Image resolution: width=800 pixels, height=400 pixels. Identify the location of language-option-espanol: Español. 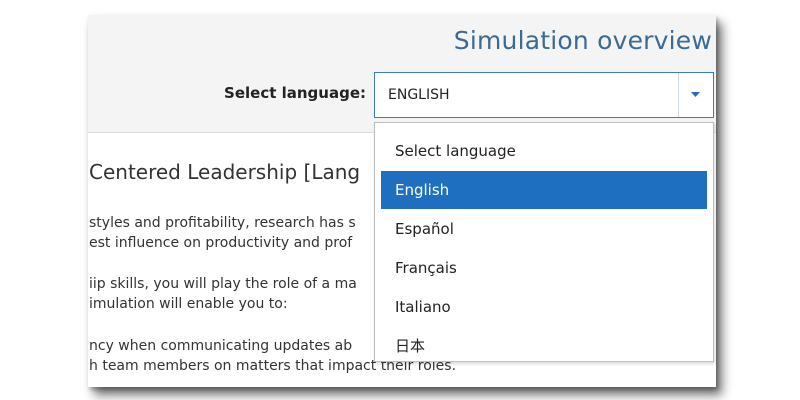
(544, 229).